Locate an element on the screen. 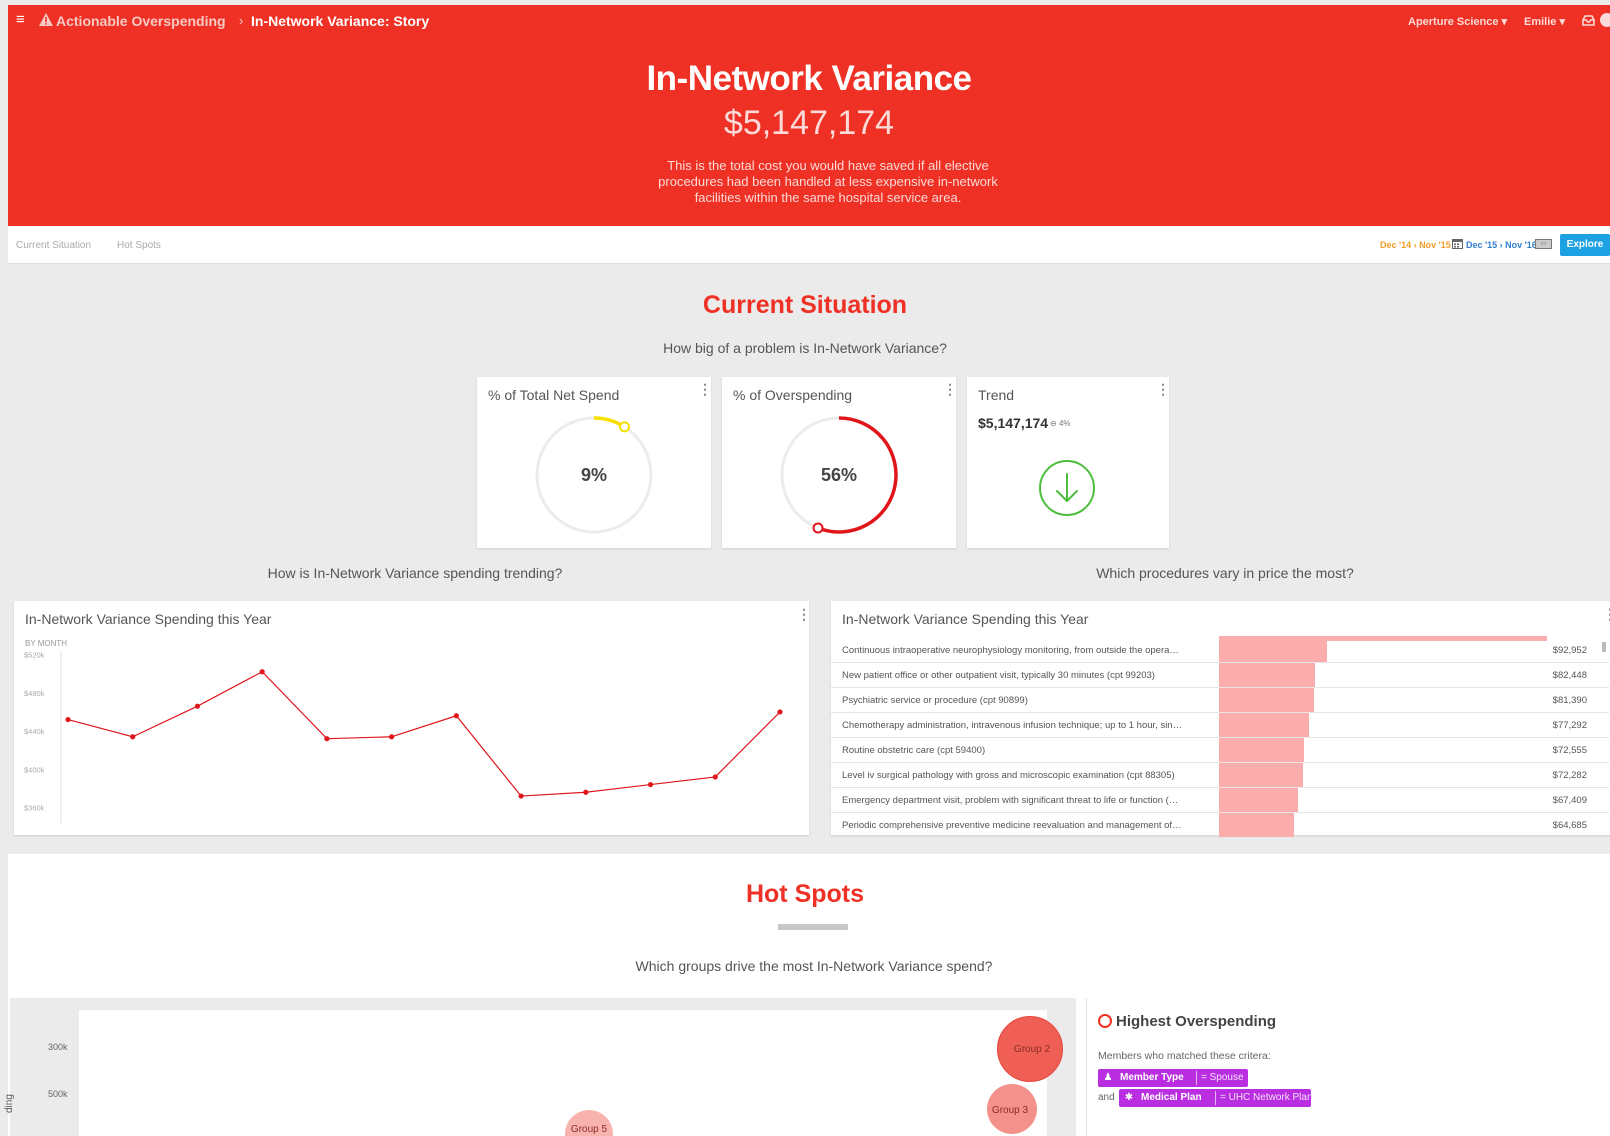 The width and height of the screenshot is (1610, 1136). procedure-value: $67,409 is located at coordinates (1569, 800).